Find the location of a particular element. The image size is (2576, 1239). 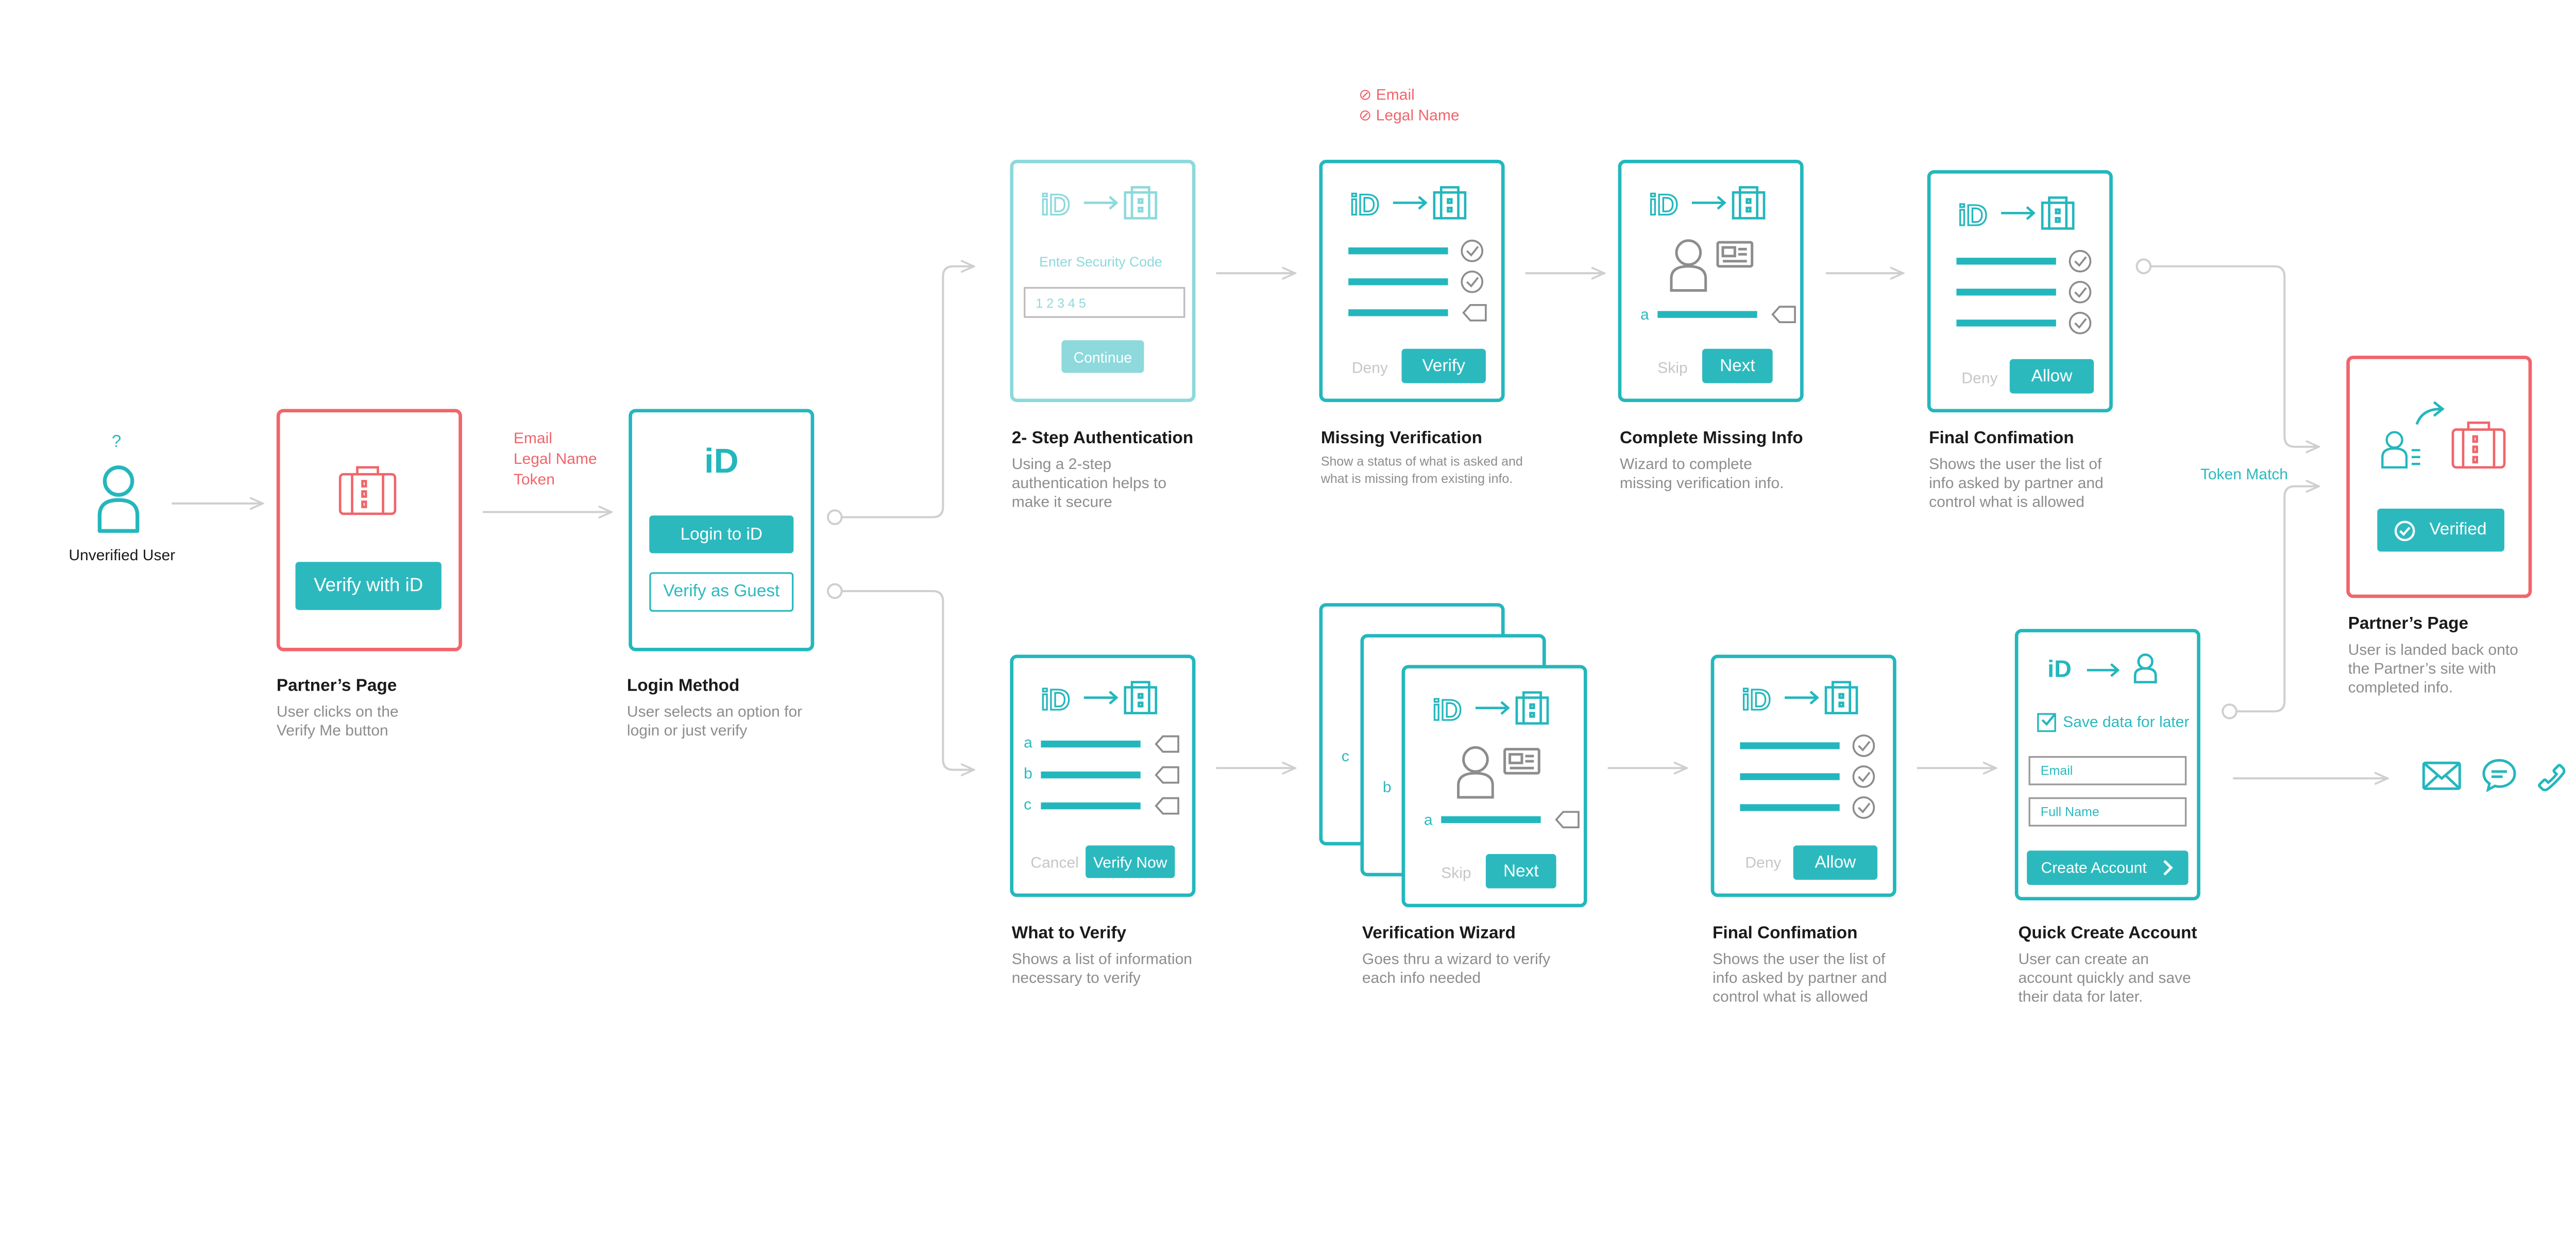

back-letter: c is located at coordinates (1345, 756).